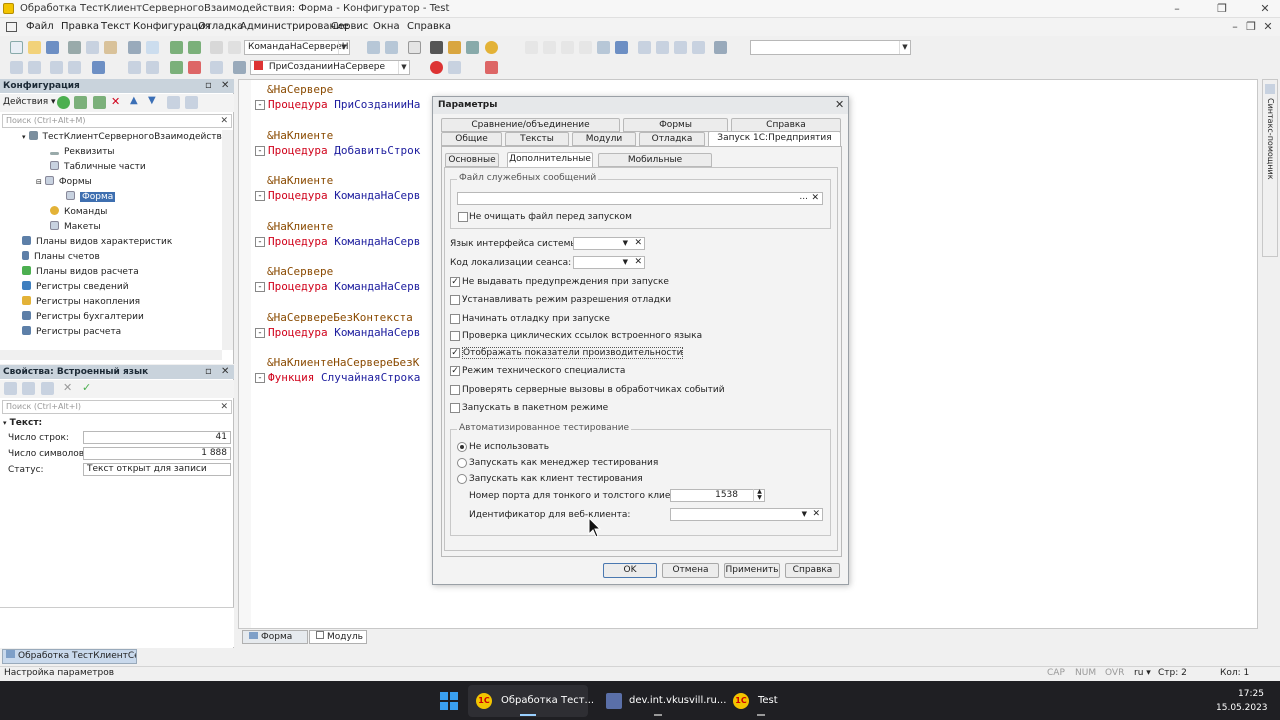 This screenshot has height=720, width=1280. Describe the element at coordinates (530, 125) in the screenshot. I see `tab-compare: Сравнение/объединение` at that location.